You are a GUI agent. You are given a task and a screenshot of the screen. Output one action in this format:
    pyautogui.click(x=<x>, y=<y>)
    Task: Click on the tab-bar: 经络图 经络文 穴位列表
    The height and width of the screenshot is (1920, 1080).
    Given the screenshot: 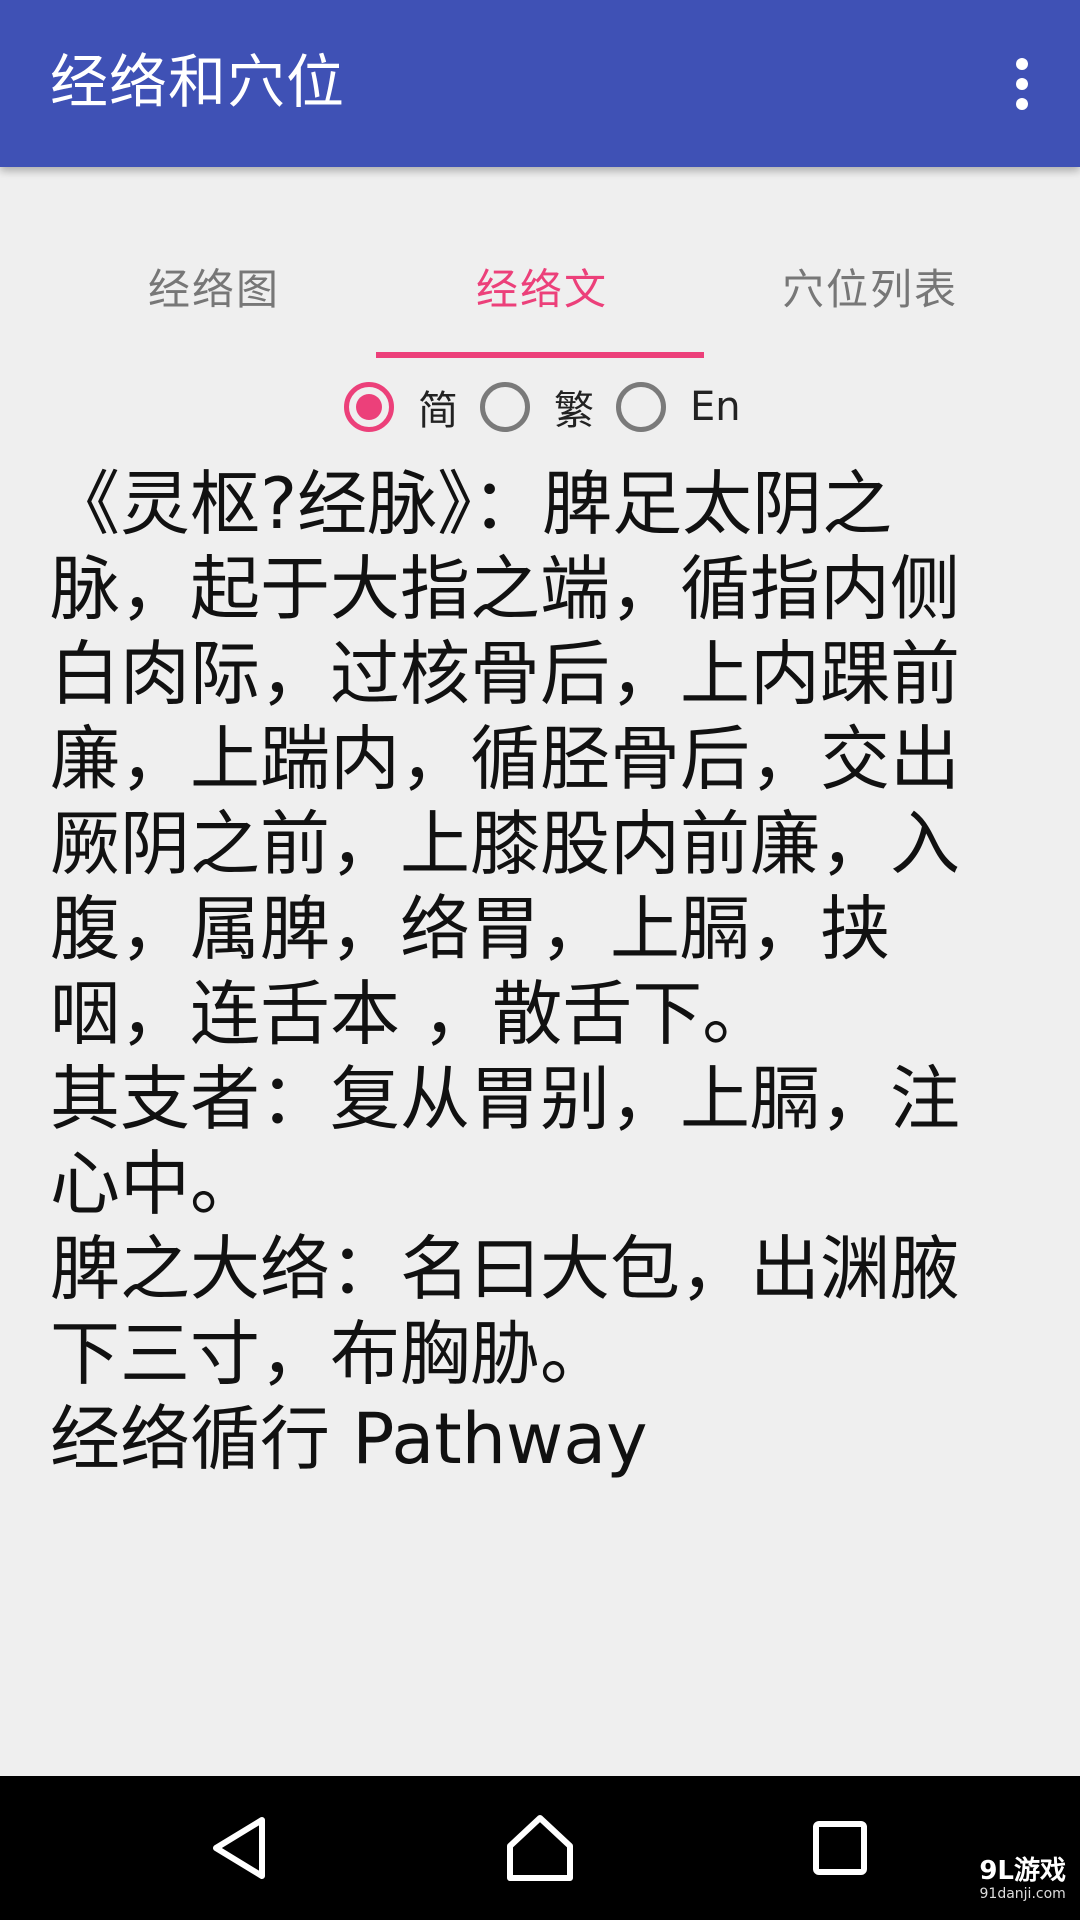 What is the action you would take?
    pyautogui.click(x=542, y=300)
    